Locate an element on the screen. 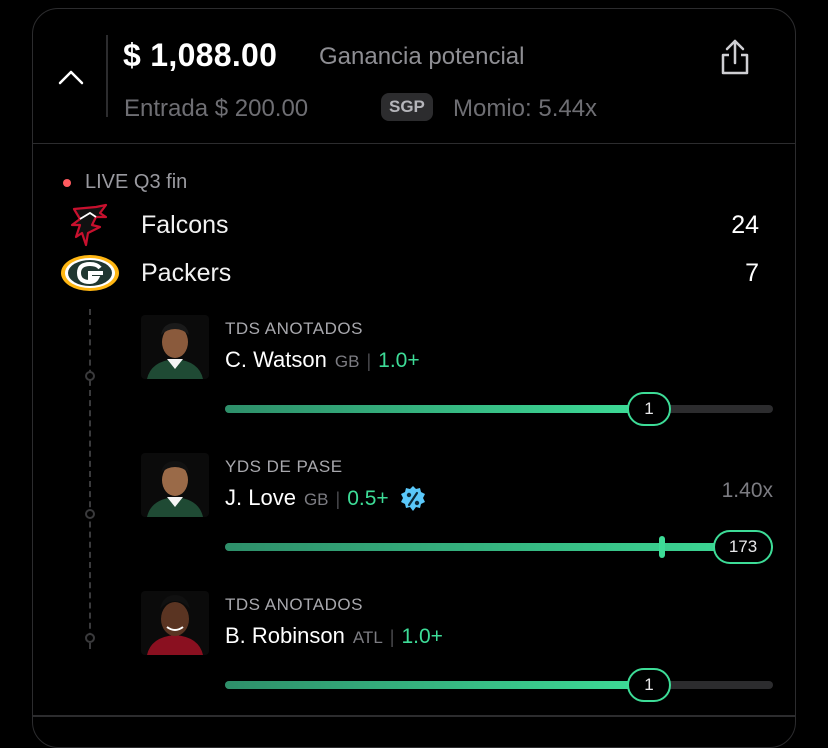  share-icon is located at coordinates (735, 57).